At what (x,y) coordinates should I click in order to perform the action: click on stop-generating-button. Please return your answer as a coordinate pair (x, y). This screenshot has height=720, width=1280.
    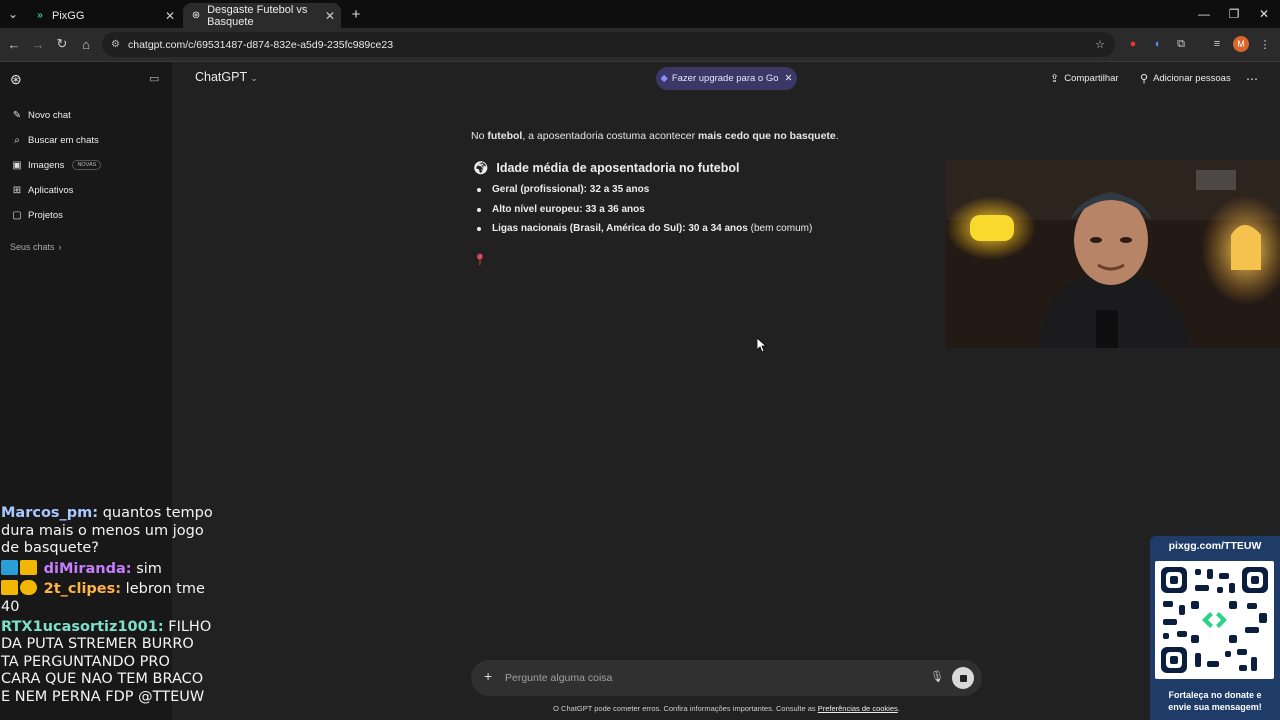
    Looking at the image, I should click on (963, 678).